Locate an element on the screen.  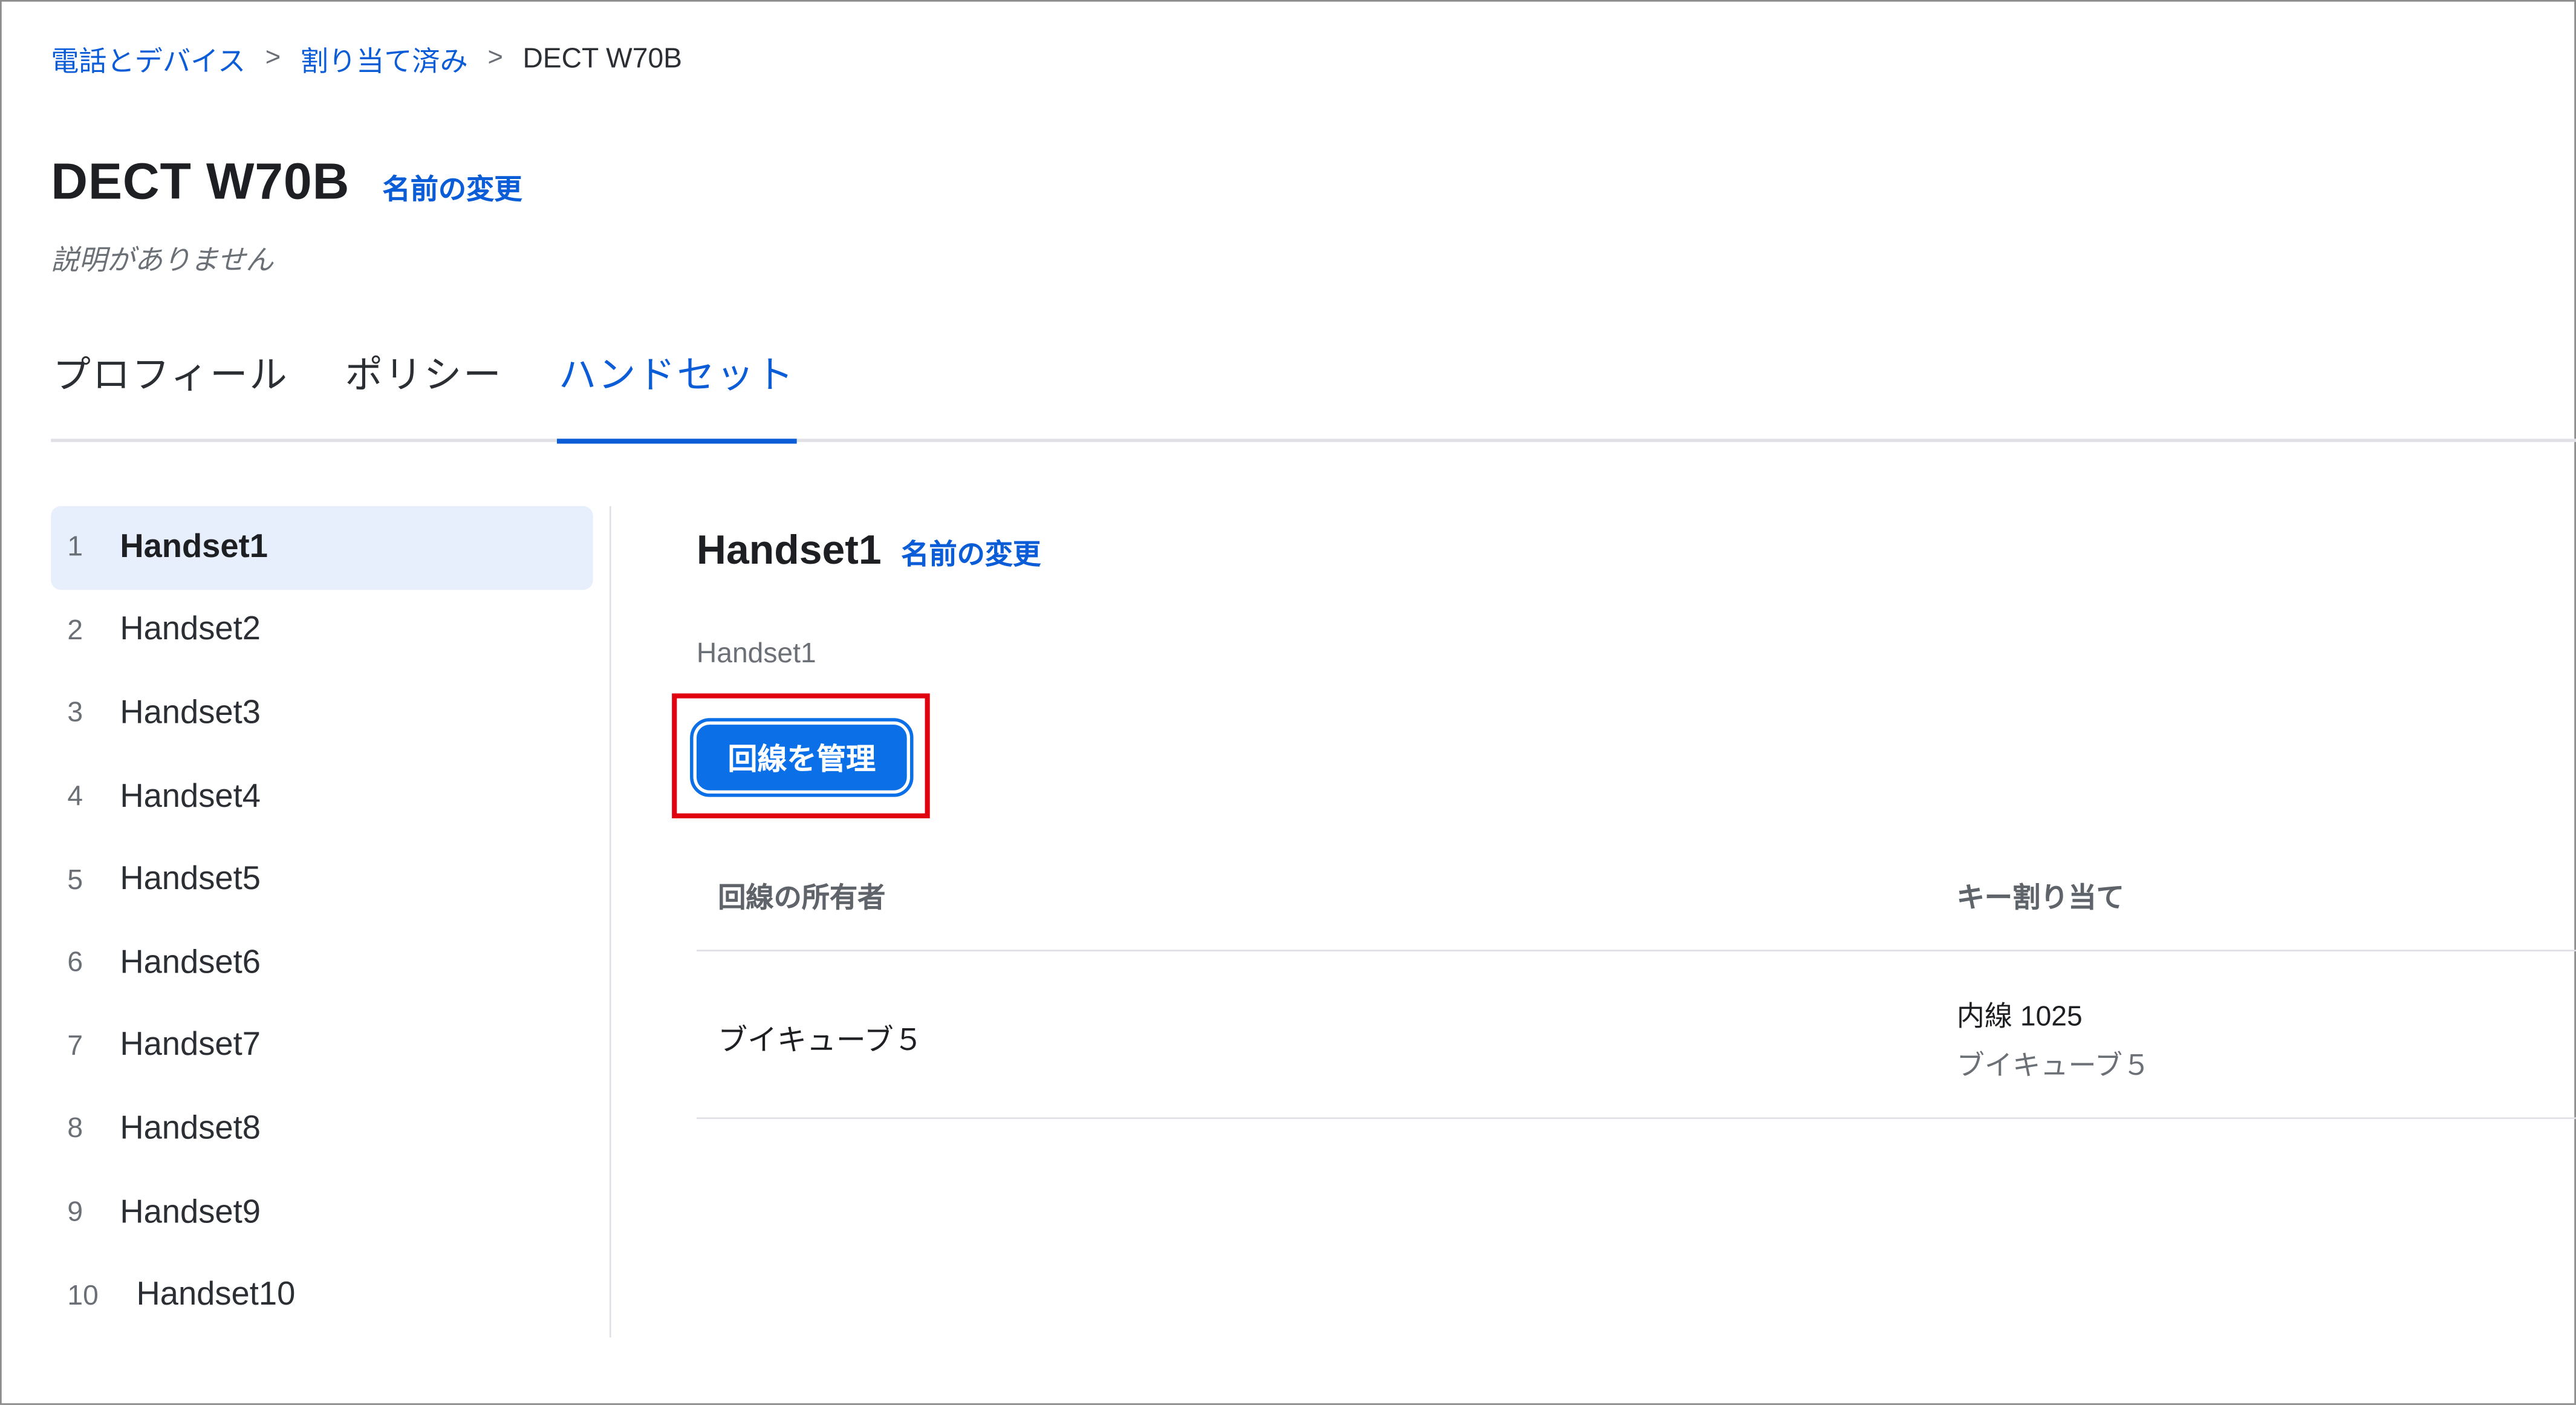
breadcrumb: 電話とデバイス > 割り当て済み > DECT W70B is located at coordinates (366, 58).